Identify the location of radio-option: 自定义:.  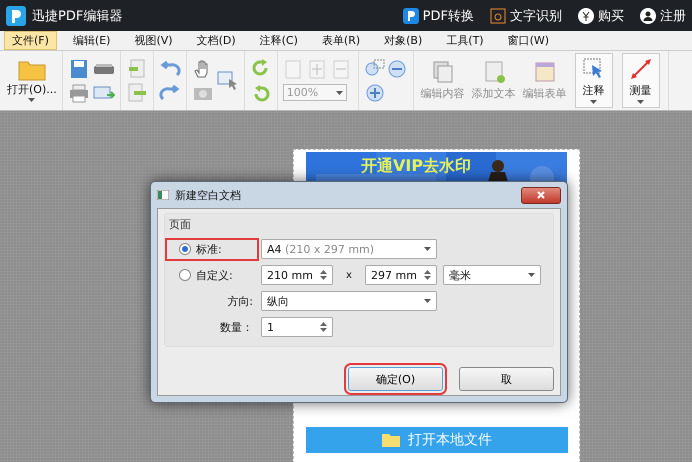
(212, 275).